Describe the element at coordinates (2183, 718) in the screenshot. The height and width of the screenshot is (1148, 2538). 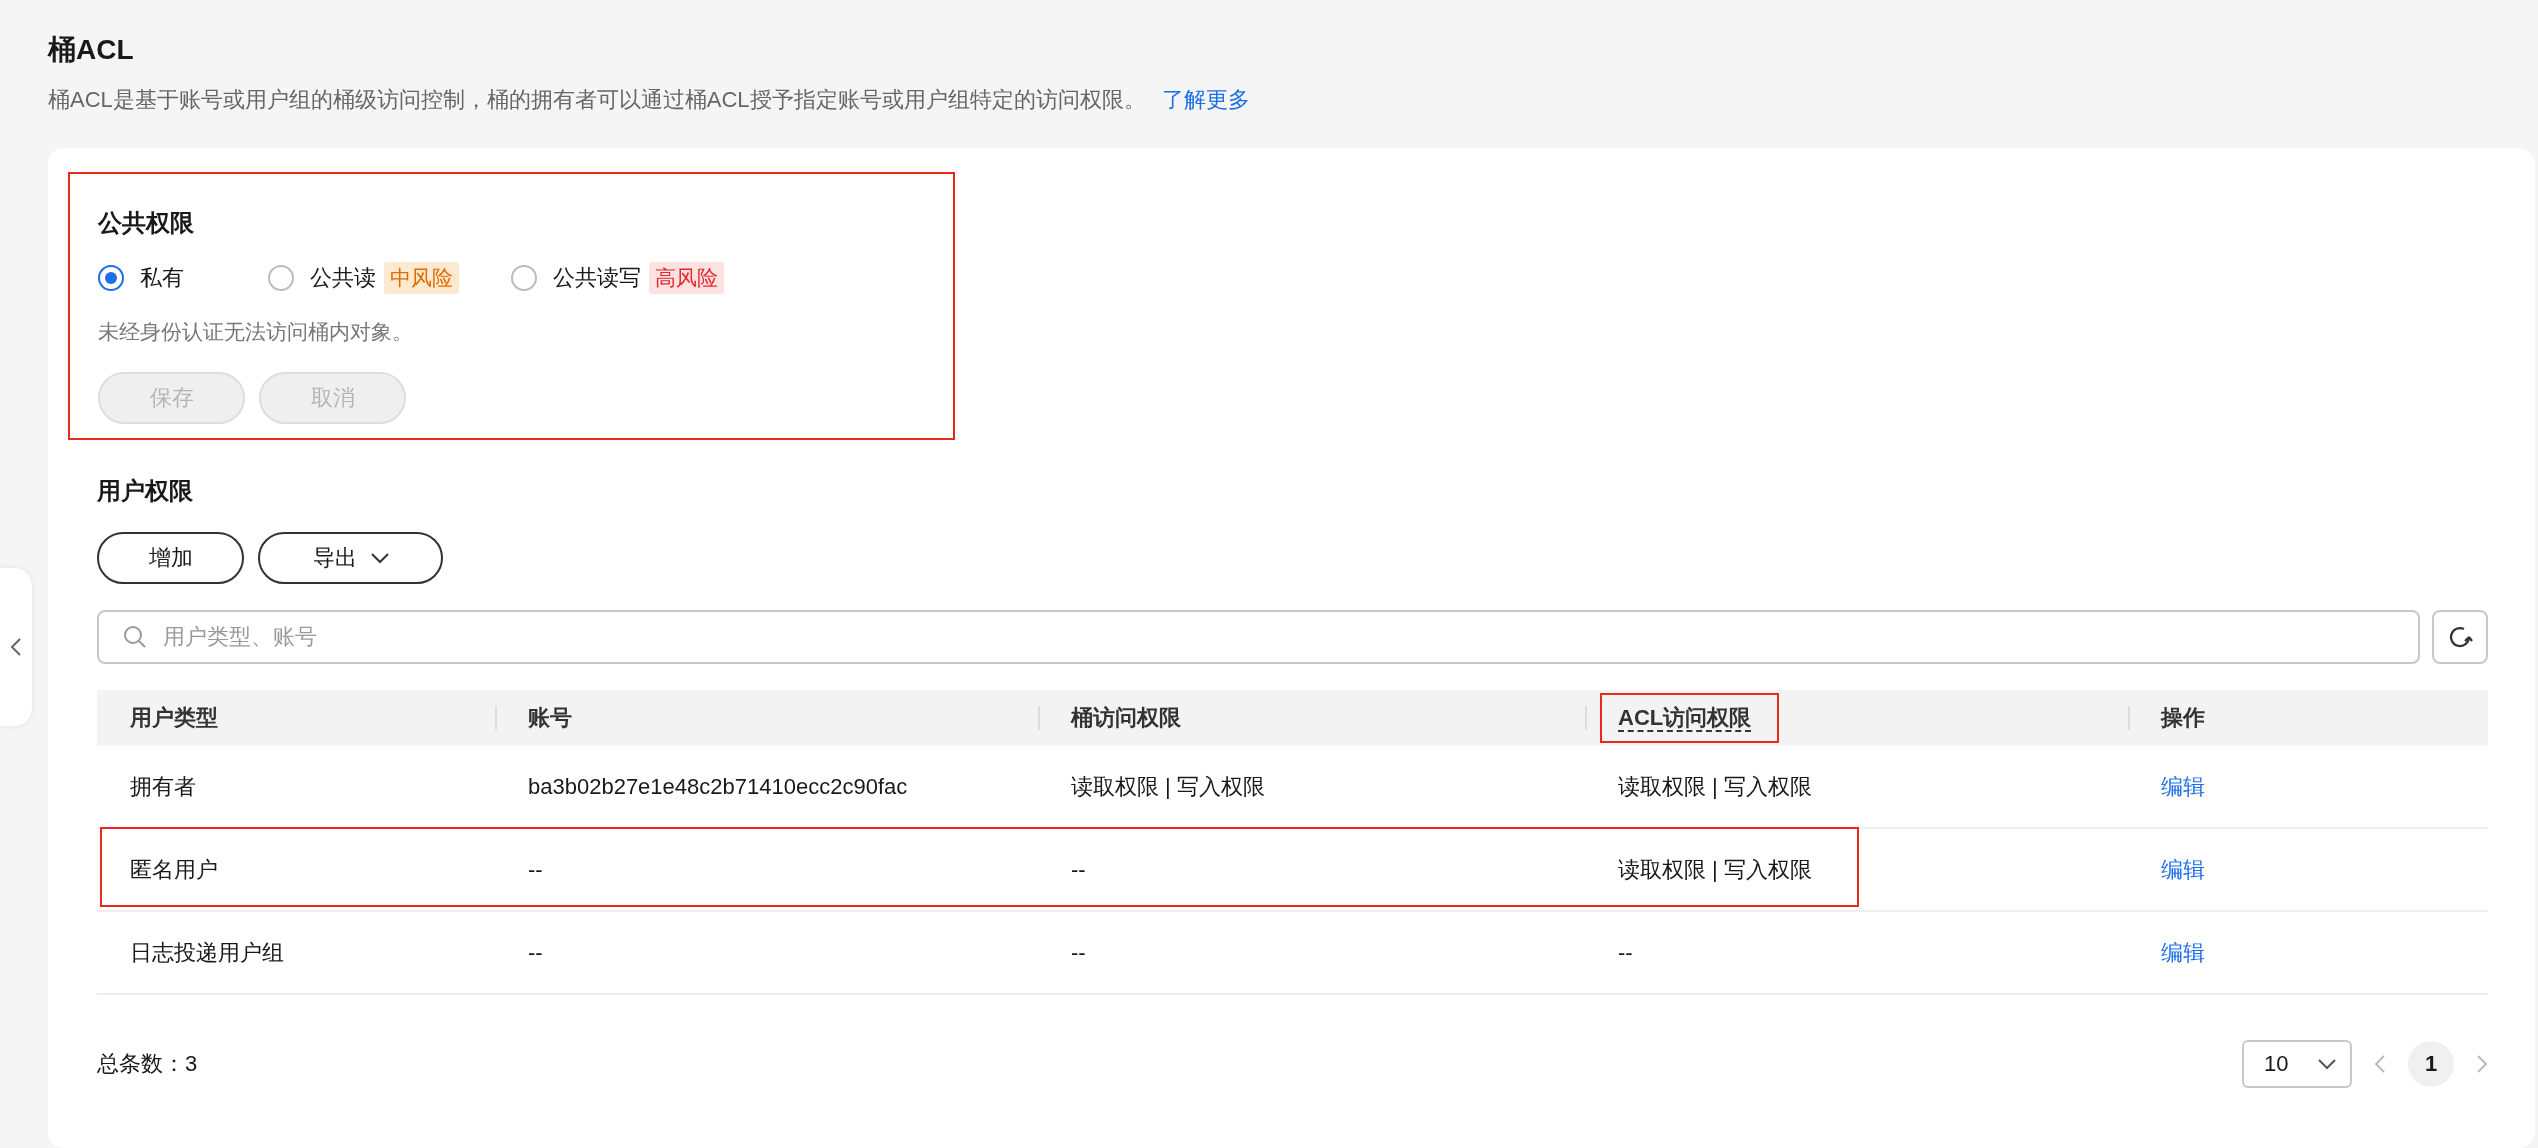
I see `column-header: 操作` at that location.